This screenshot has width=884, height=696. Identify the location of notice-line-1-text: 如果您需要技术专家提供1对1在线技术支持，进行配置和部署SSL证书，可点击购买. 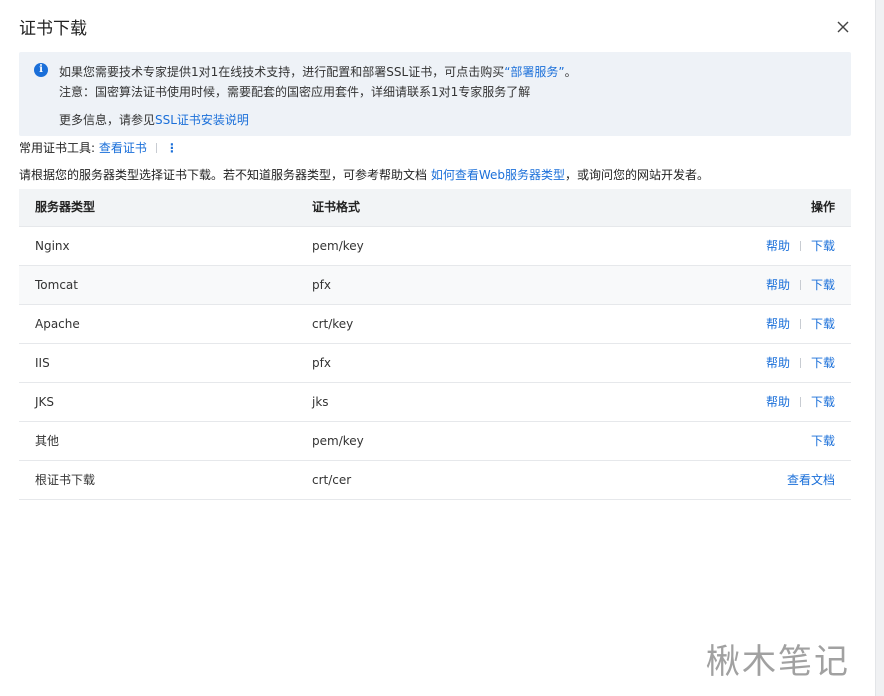
(282, 72).